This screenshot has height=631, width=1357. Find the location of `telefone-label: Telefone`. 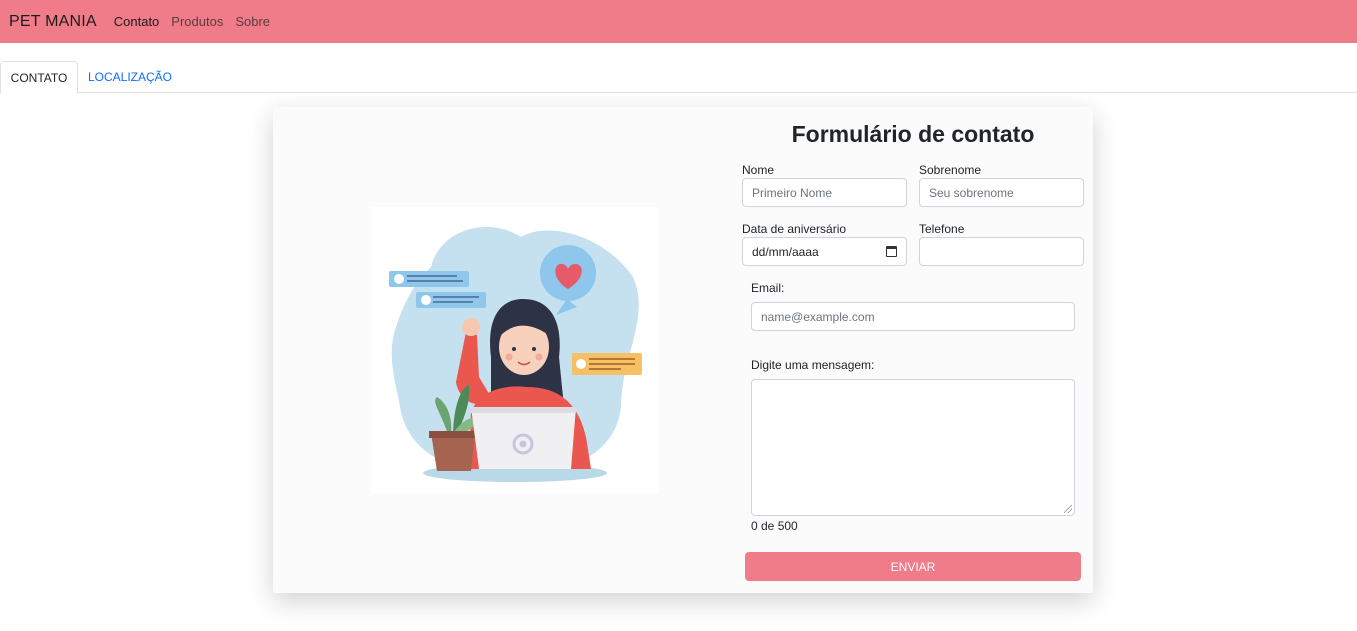

telefone-label: Telefone is located at coordinates (942, 229).